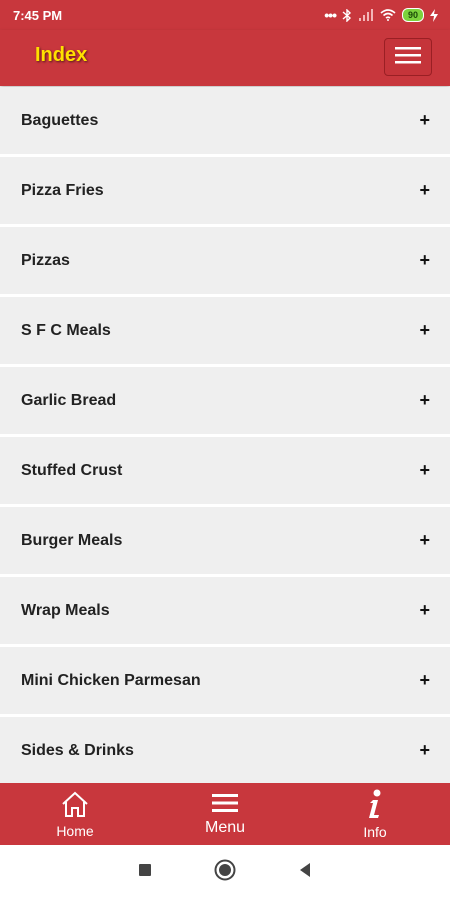 This screenshot has height=900, width=450. Describe the element at coordinates (45, 260) in the screenshot. I see `list-item-label: Pizzas` at that location.